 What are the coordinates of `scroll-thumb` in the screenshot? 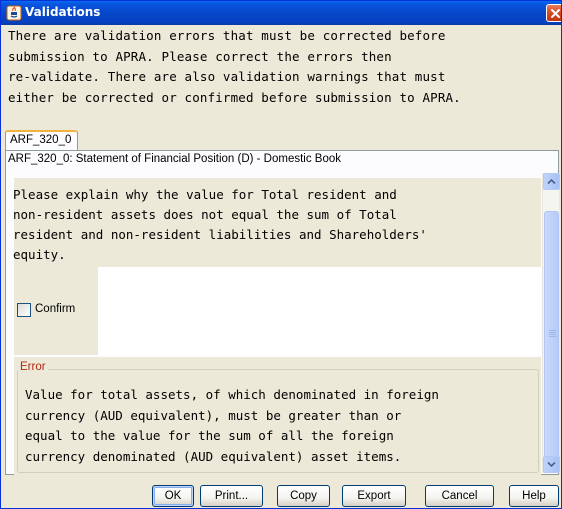 It's located at (551, 338).